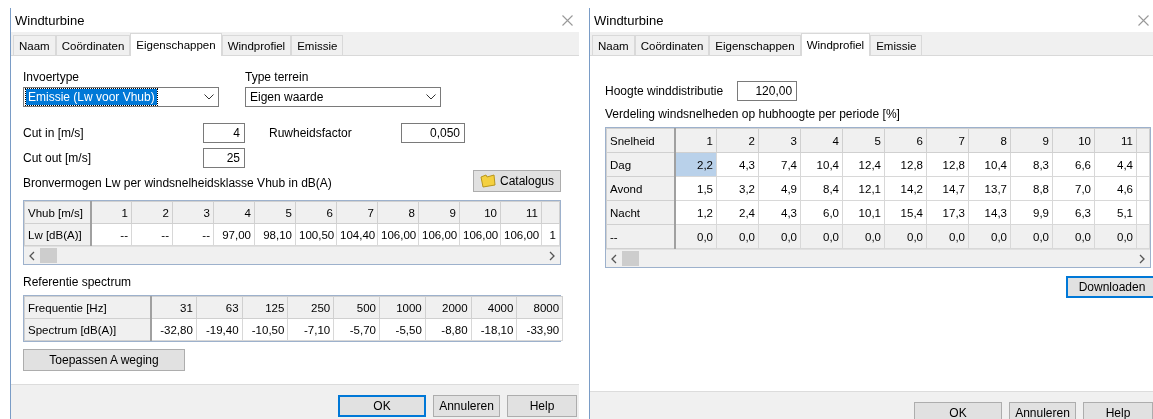 This screenshot has height=419, width=1153. I want to click on row-header: --, so click(640, 236).